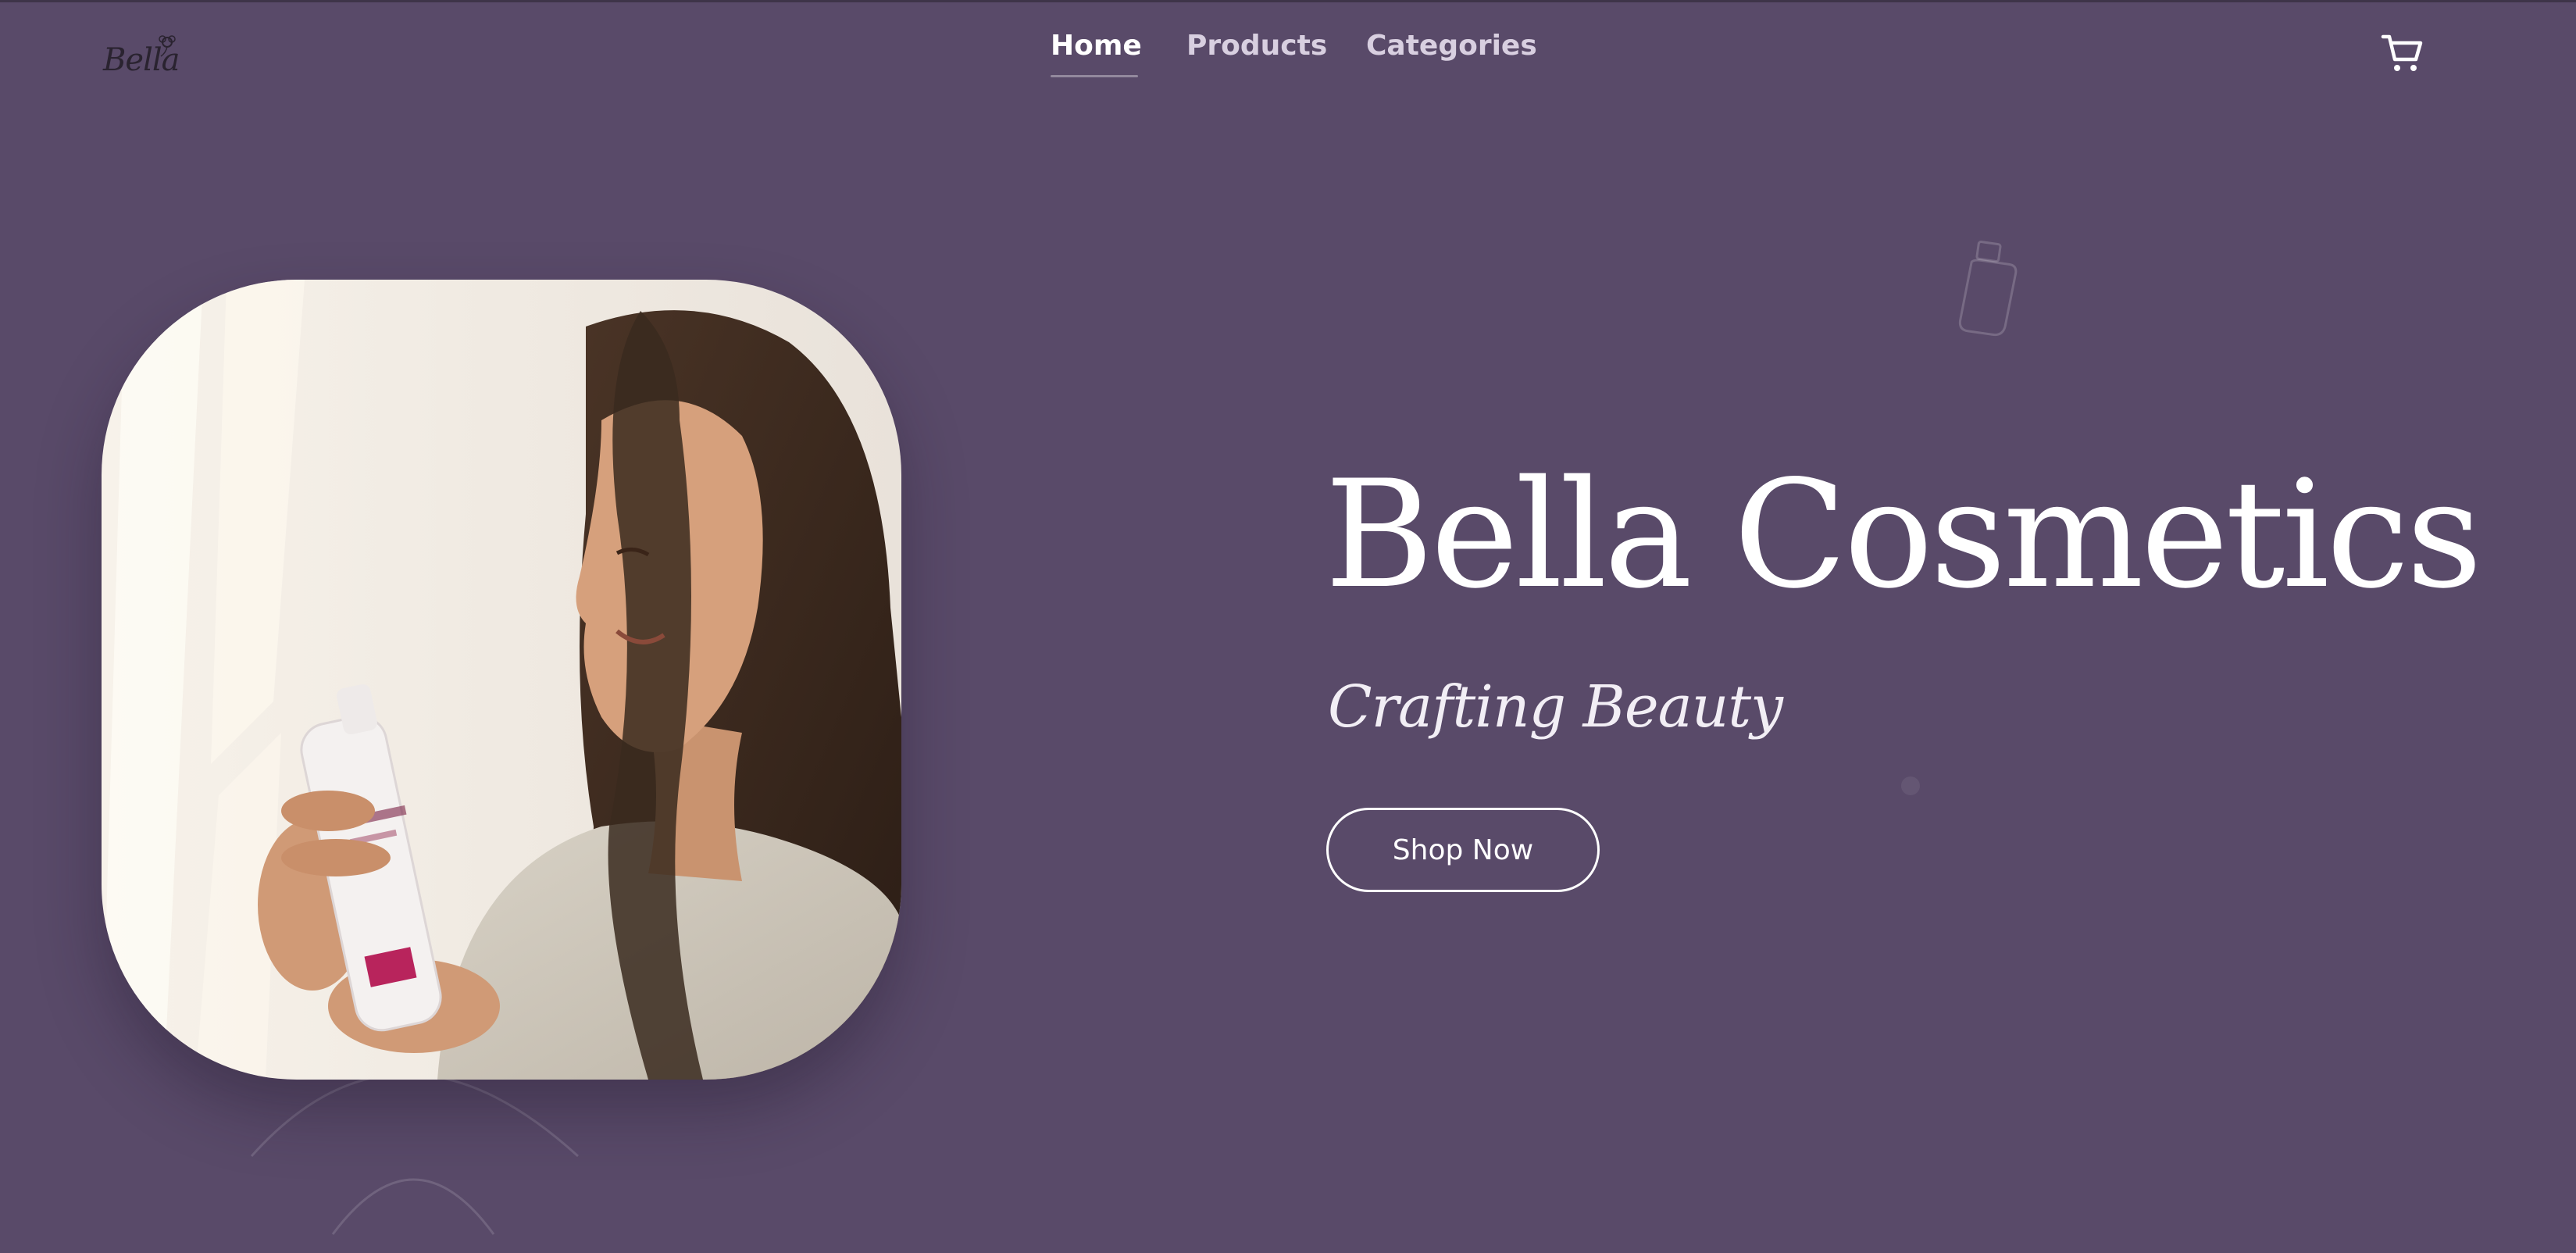 The width and height of the screenshot is (2576, 1253). What do you see at coordinates (1288, 1) in the screenshot?
I see `top-border` at bounding box center [1288, 1].